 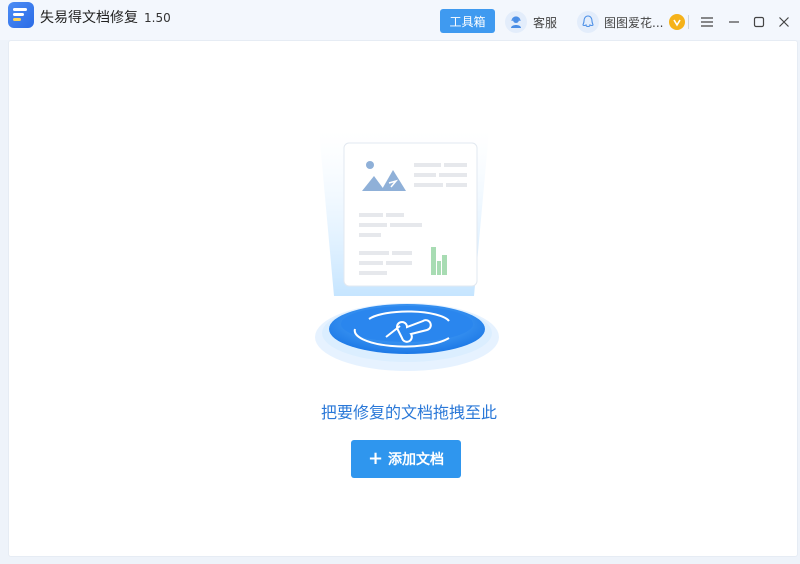 I want to click on app-name: 失易得文档修复, so click(x=89, y=18).